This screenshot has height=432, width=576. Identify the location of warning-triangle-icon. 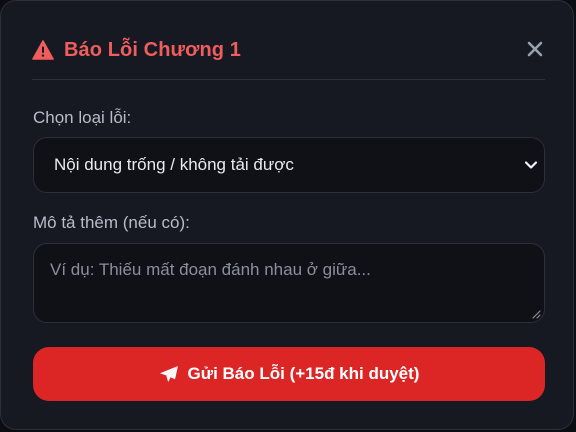
(43, 50).